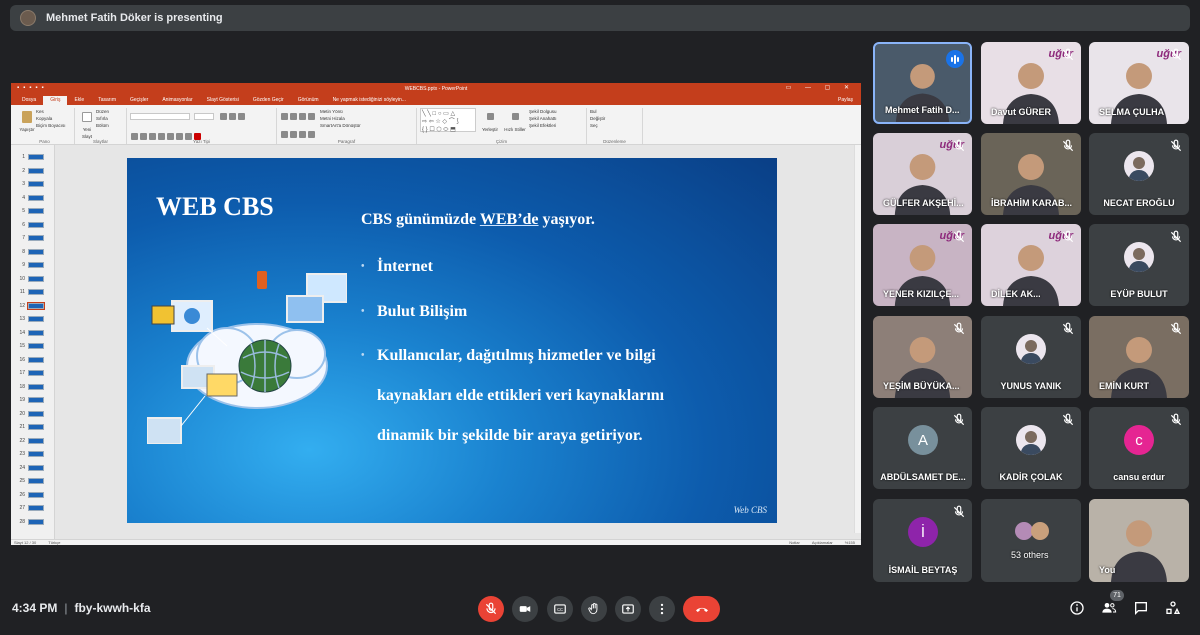  Describe the element at coordinates (1139, 540) in the screenshot. I see `participant-tile: You` at that location.